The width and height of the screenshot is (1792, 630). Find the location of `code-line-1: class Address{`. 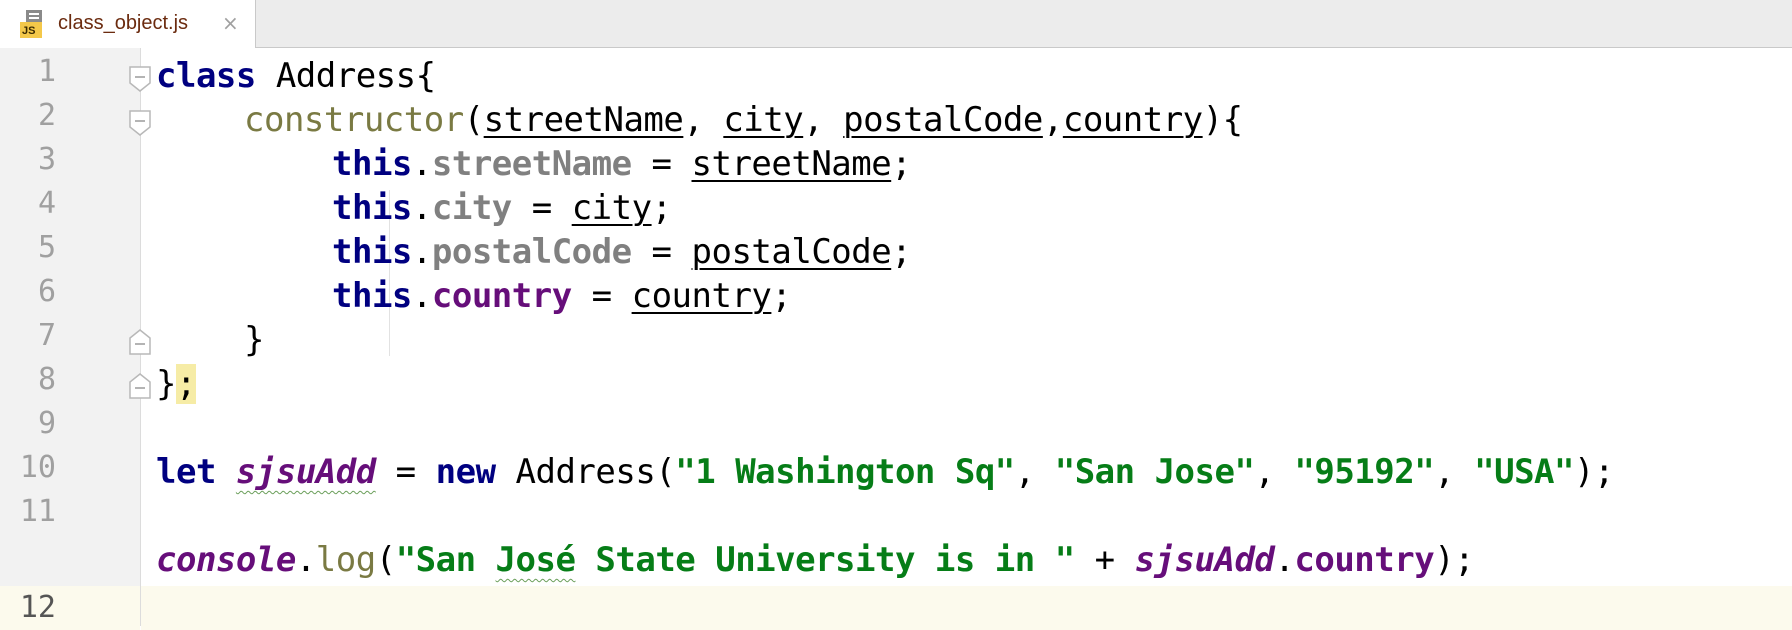

code-line-1: class Address{ is located at coordinates (296, 76).